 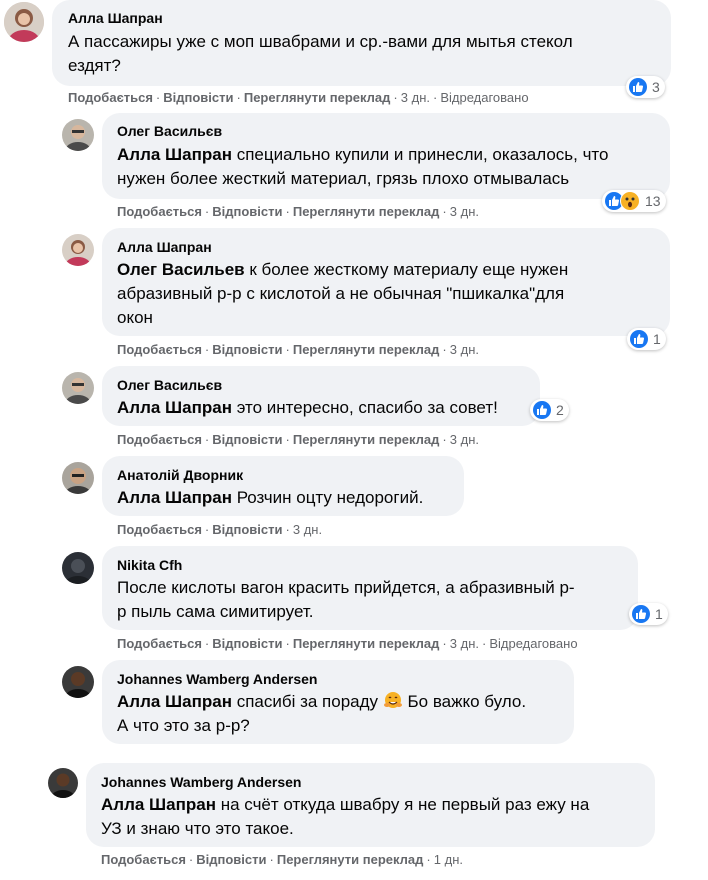 I want to click on reaction-summary: 2, so click(x=549, y=410).